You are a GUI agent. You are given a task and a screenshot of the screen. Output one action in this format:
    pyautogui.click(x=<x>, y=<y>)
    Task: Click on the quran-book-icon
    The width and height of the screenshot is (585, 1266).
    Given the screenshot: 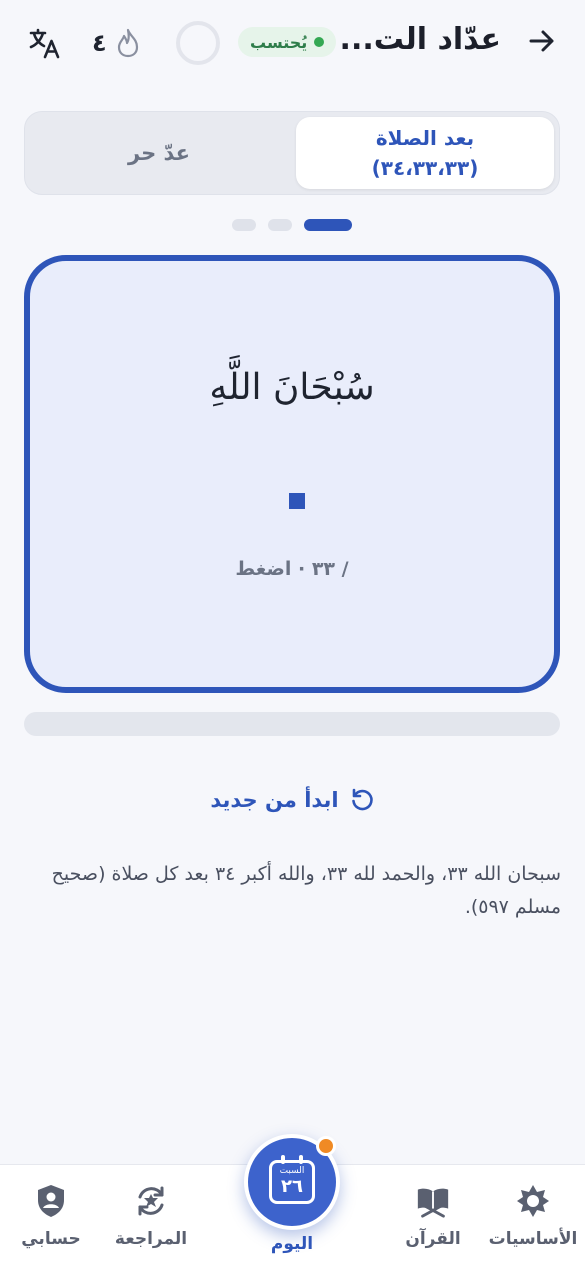 What is the action you would take?
    pyautogui.click(x=433, y=1203)
    